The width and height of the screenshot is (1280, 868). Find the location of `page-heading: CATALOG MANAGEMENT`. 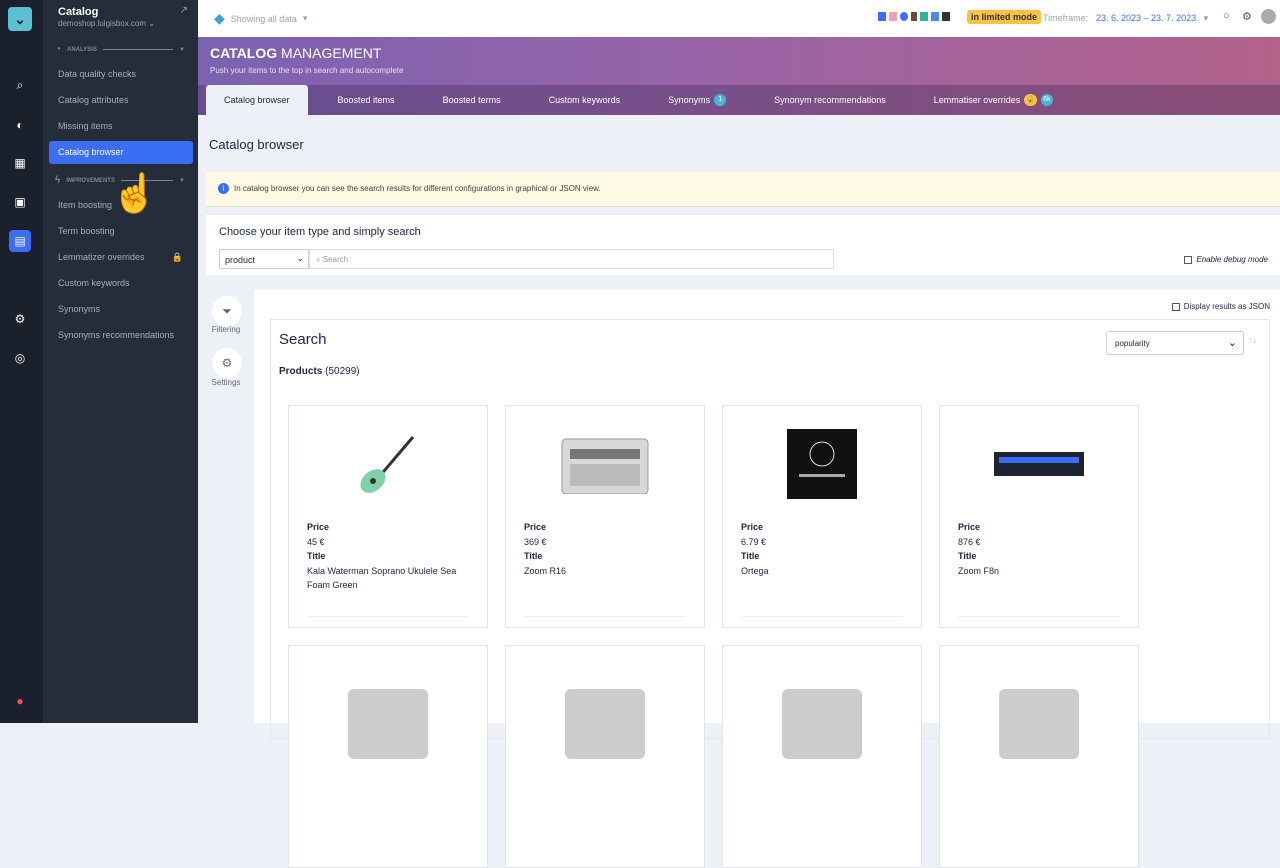

page-heading: CATALOG MANAGEMENT is located at coordinates (296, 53).